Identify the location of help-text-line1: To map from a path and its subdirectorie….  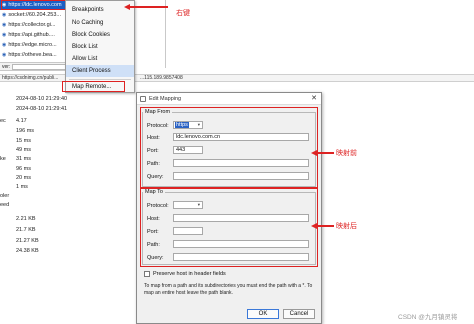
(228, 286).